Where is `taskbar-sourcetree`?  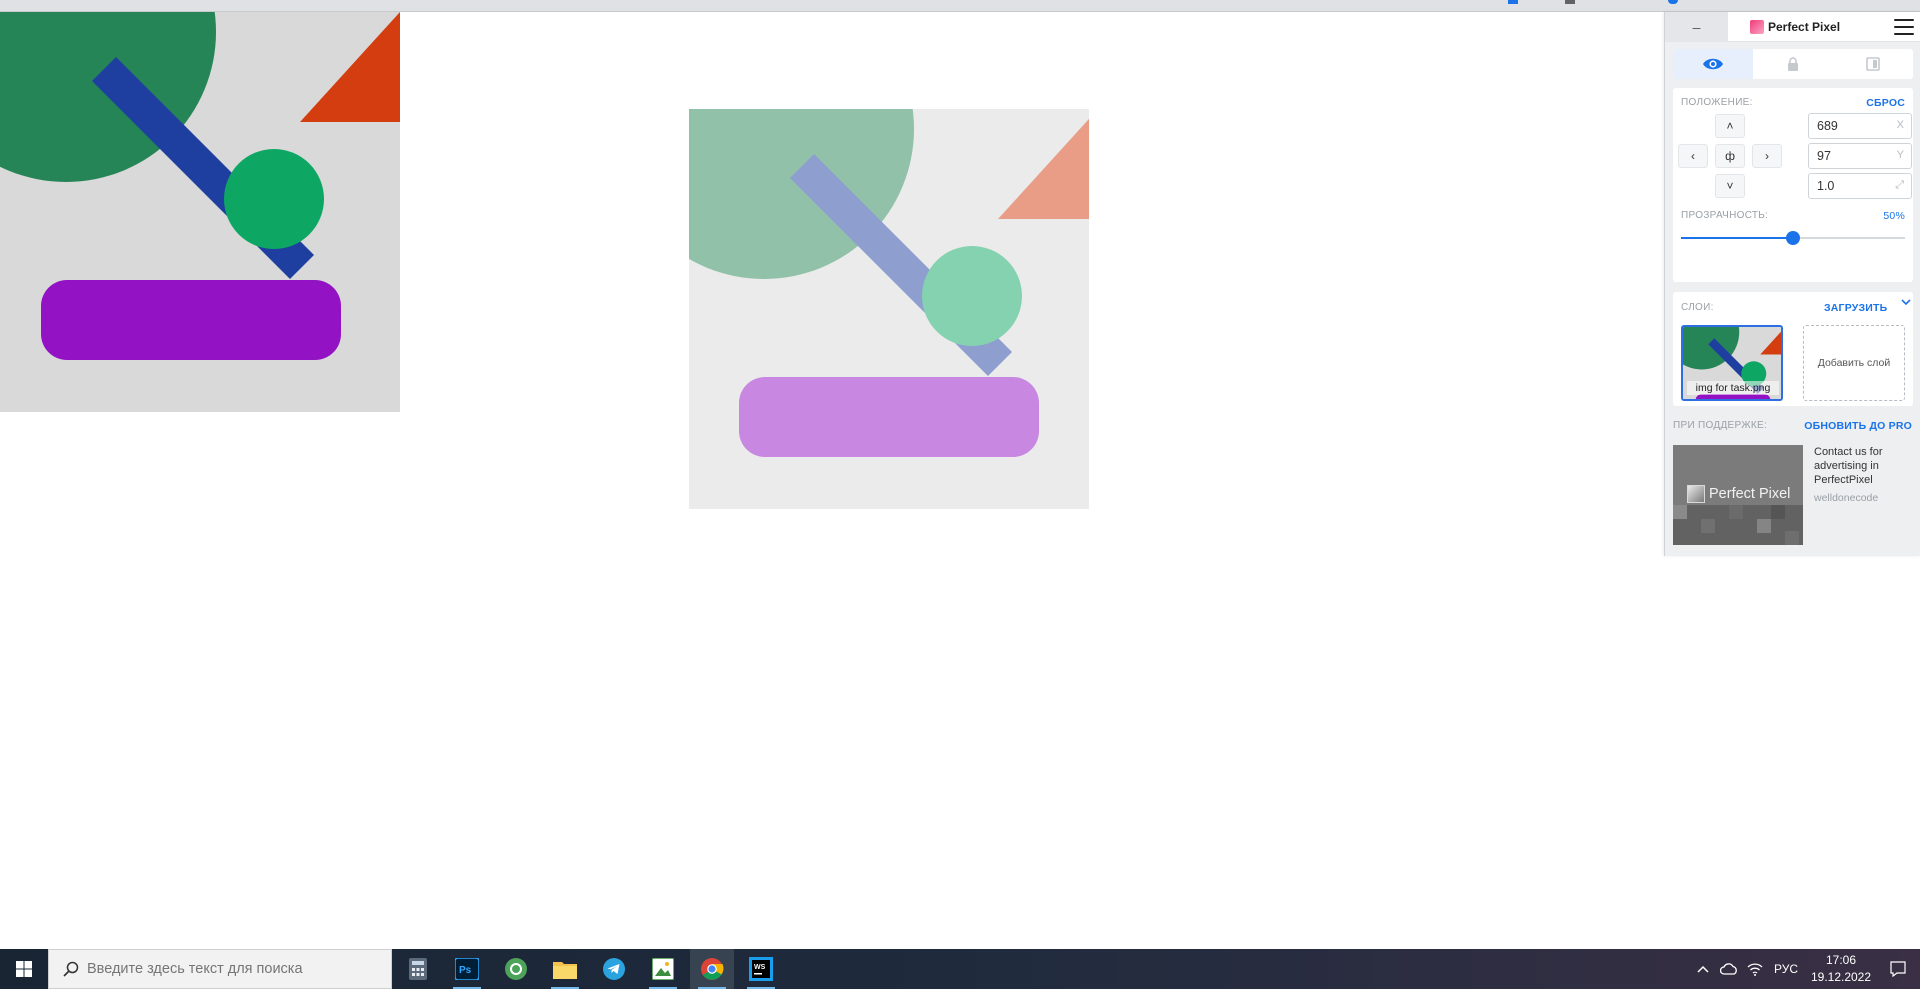
taskbar-sourcetree is located at coordinates (516, 969).